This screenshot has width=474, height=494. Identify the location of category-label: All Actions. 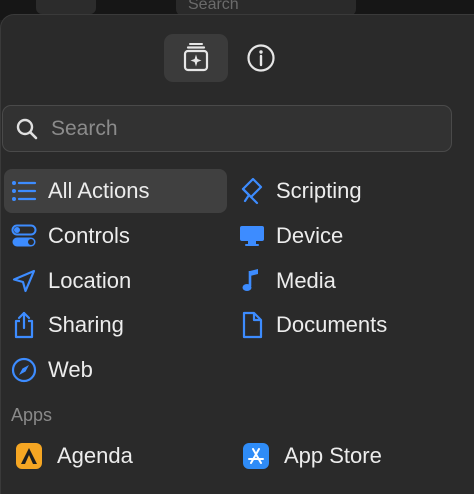
(99, 190).